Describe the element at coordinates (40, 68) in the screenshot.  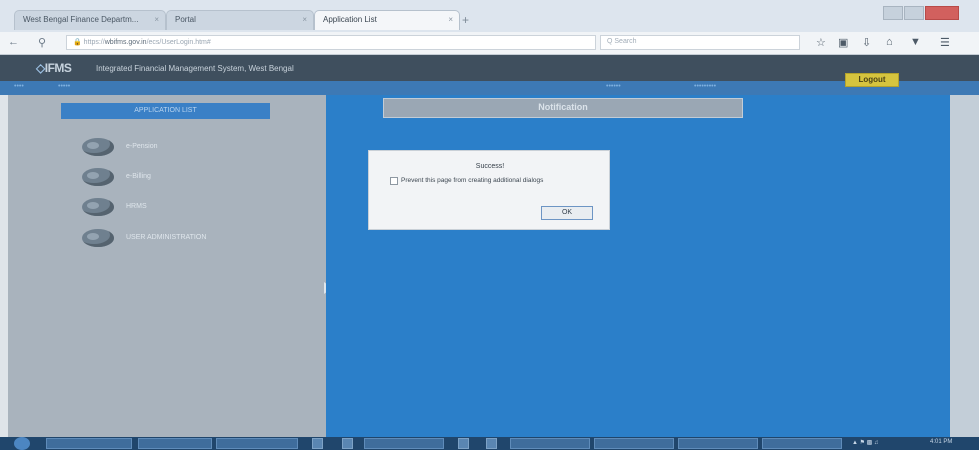
I see `logo-mark: ◇` at that location.